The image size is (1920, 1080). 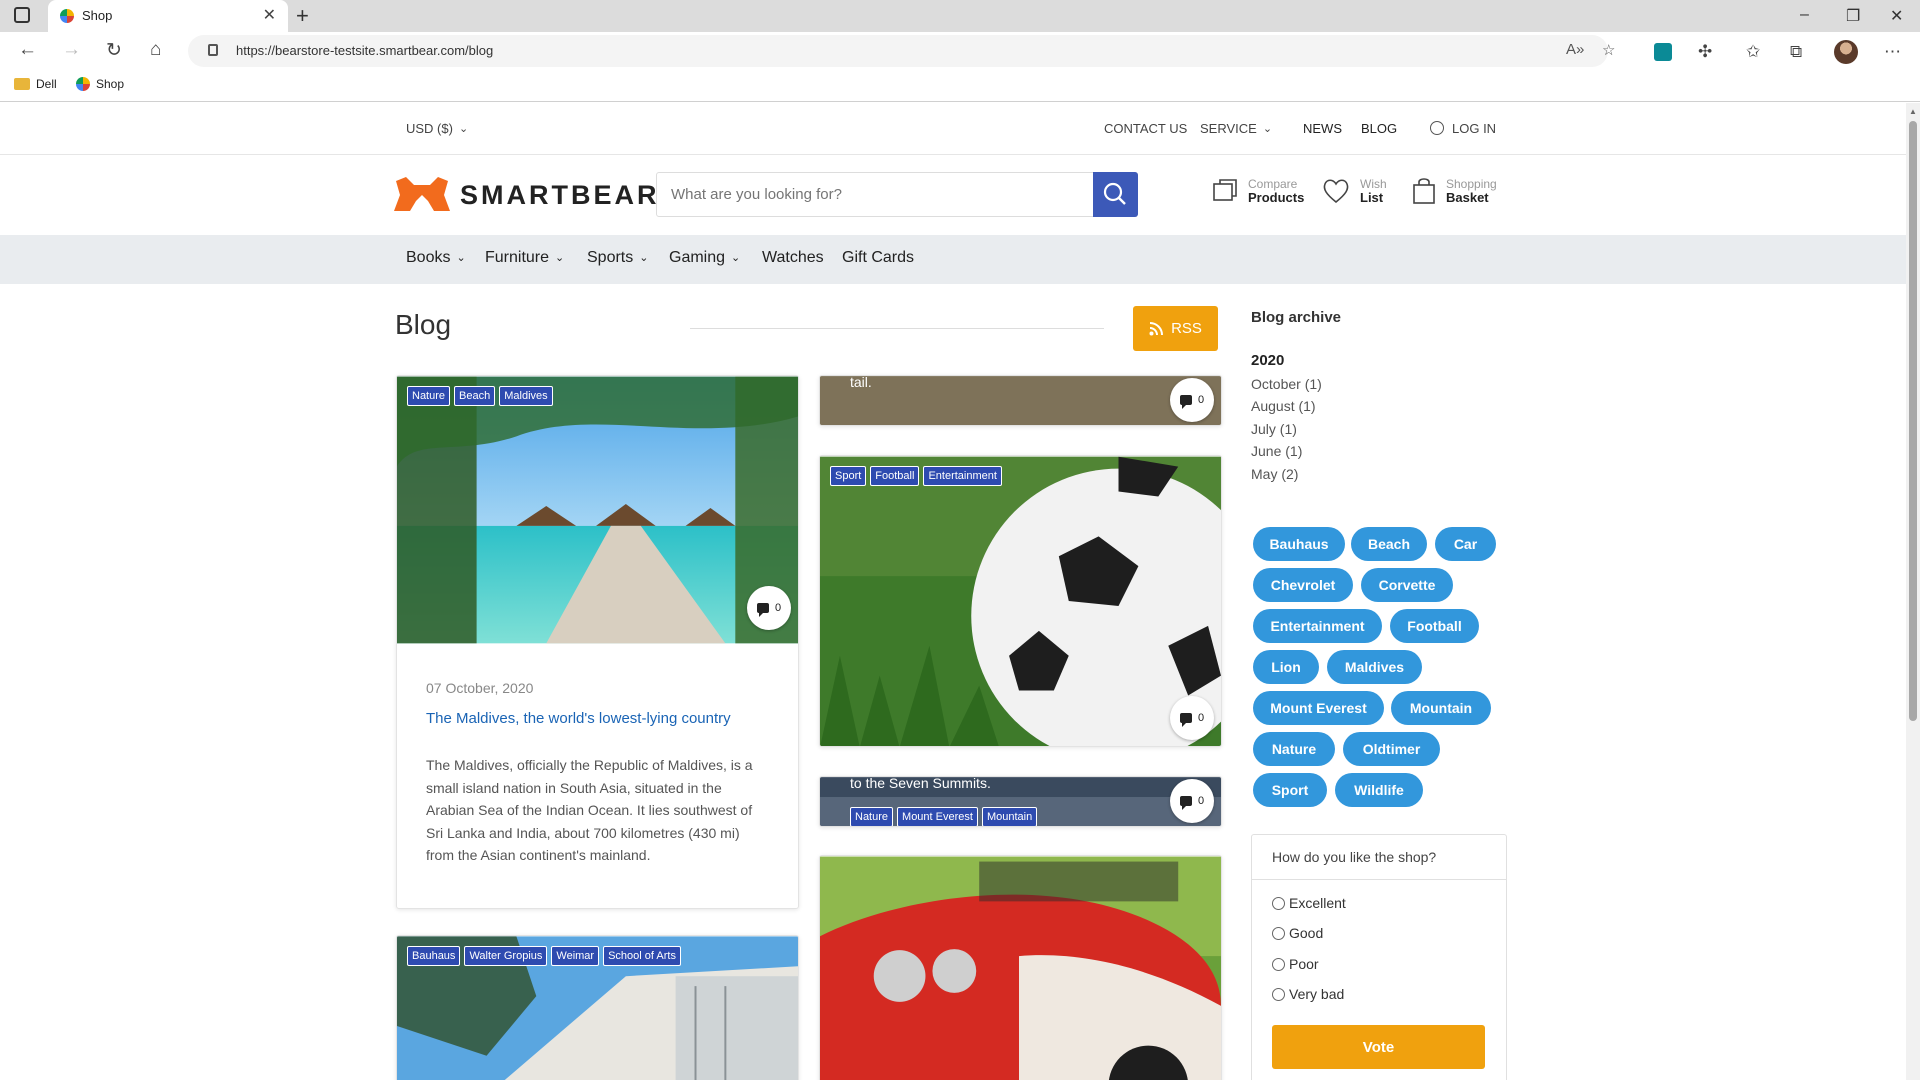 I want to click on home-icon: ⌂, so click(x=155, y=50).